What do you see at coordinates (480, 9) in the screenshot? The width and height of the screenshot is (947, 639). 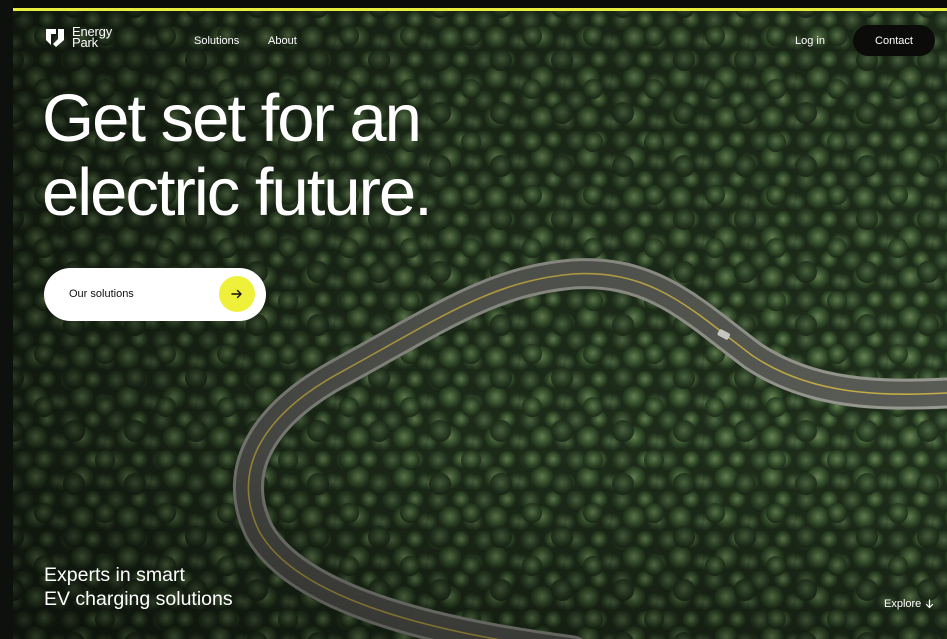 I see `accent-line` at bounding box center [480, 9].